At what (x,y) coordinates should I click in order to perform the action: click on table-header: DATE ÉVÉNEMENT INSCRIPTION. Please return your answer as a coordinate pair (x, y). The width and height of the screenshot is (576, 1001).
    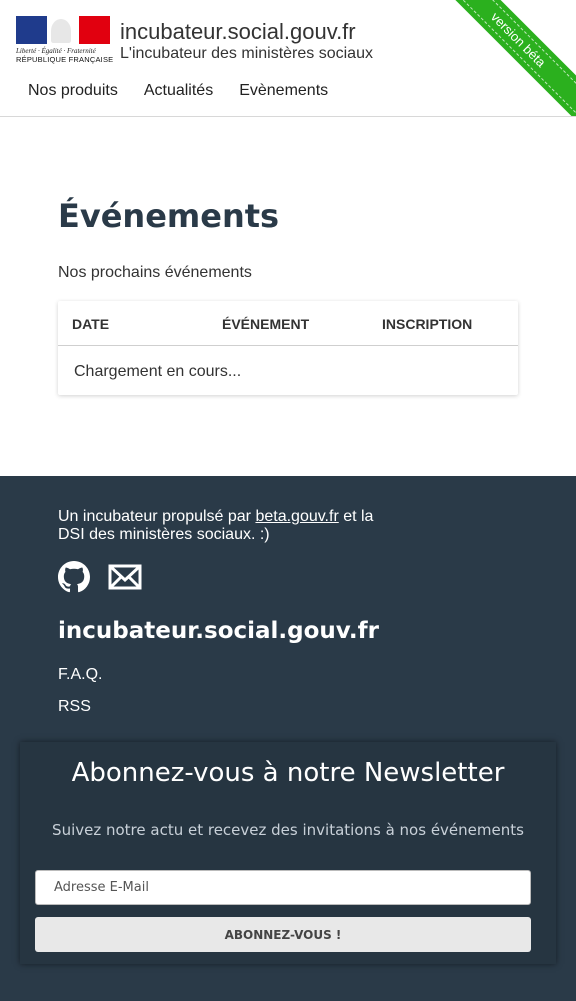
    Looking at the image, I should click on (288, 323).